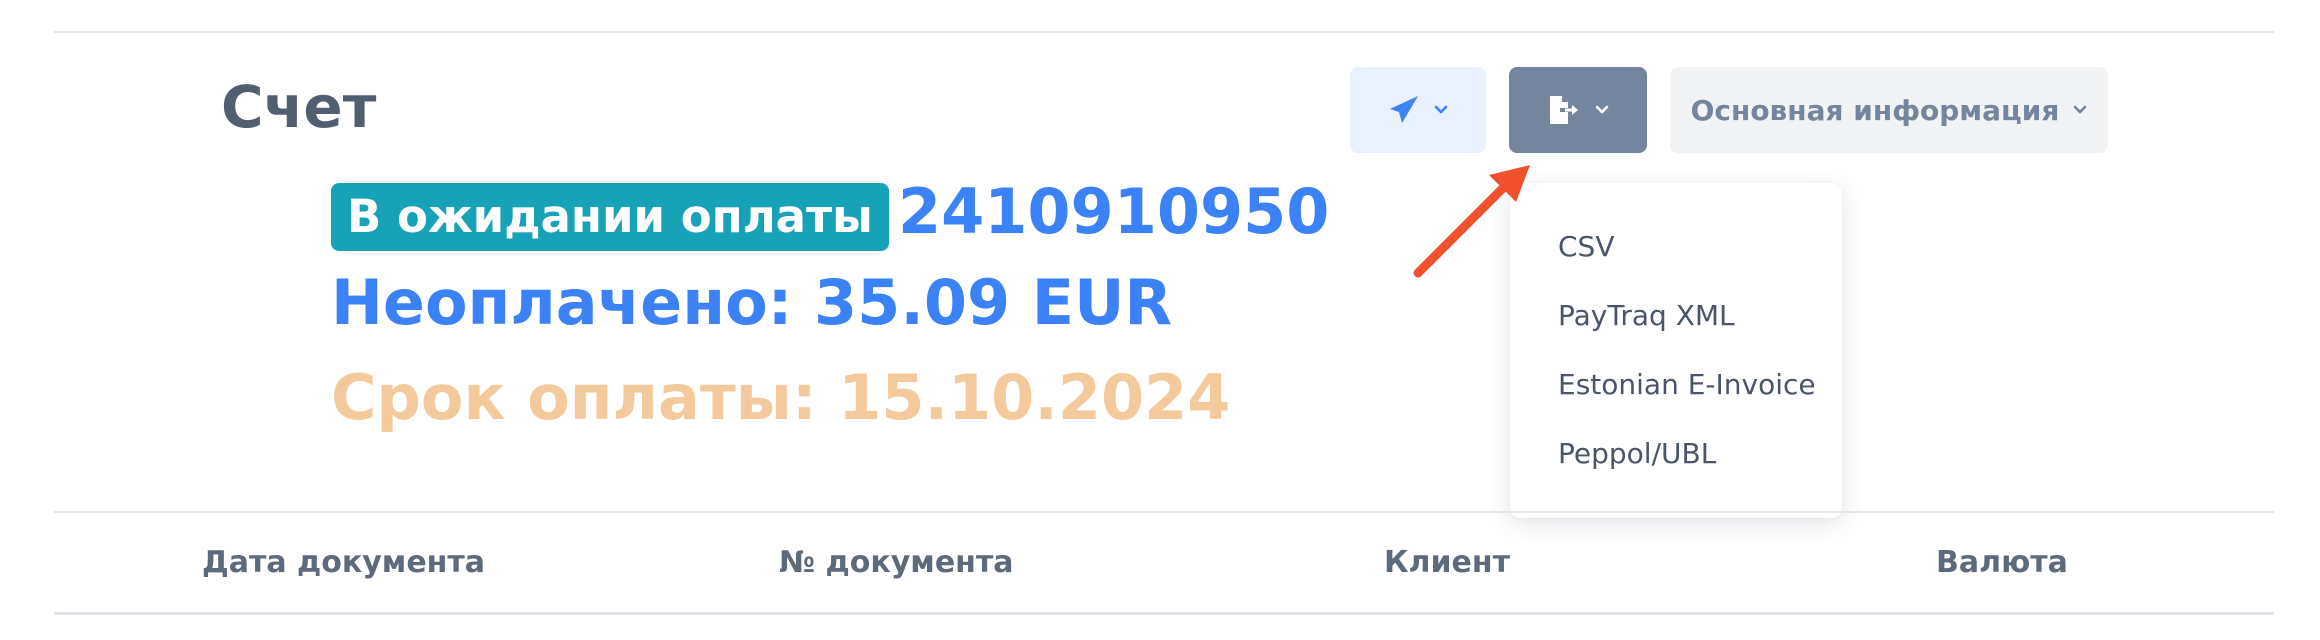 The image size is (2320, 640). What do you see at coordinates (1471, 221) in the screenshot?
I see `annotation-arrow-icon` at bounding box center [1471, 221].